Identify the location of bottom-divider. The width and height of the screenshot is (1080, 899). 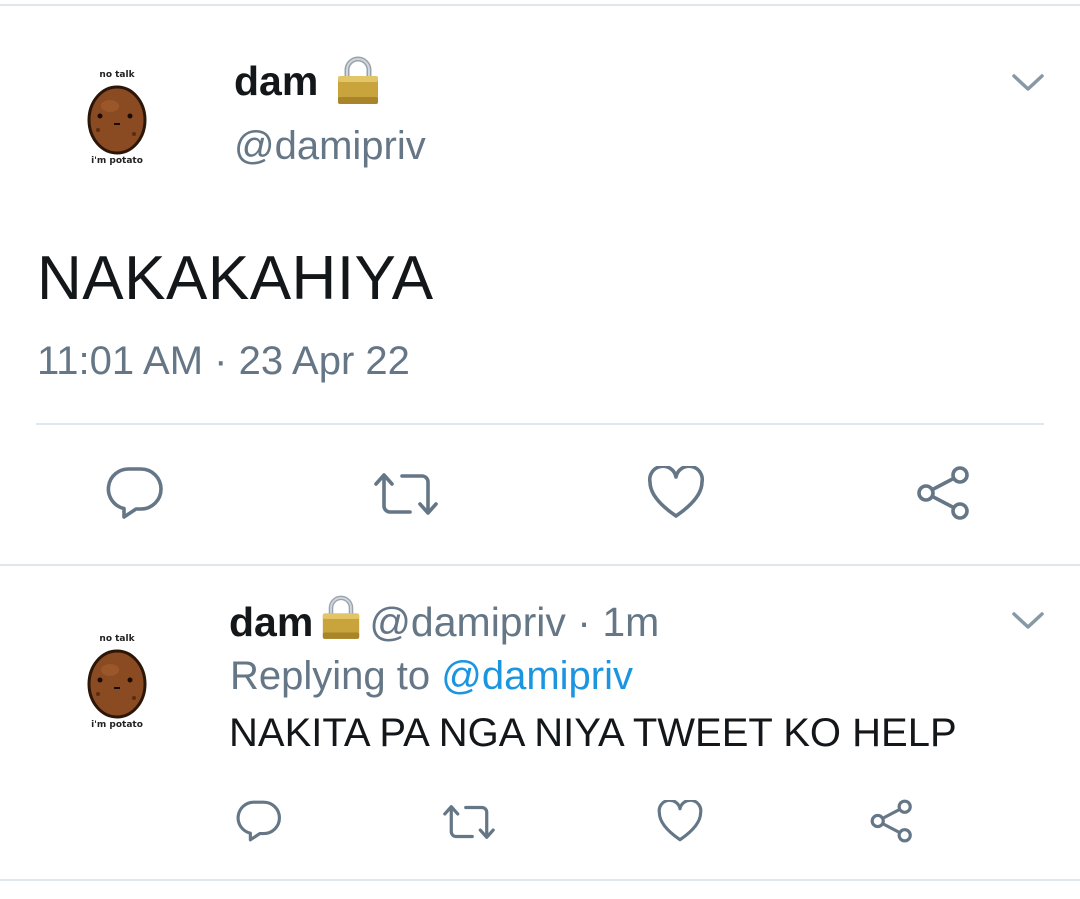
(540, 880).